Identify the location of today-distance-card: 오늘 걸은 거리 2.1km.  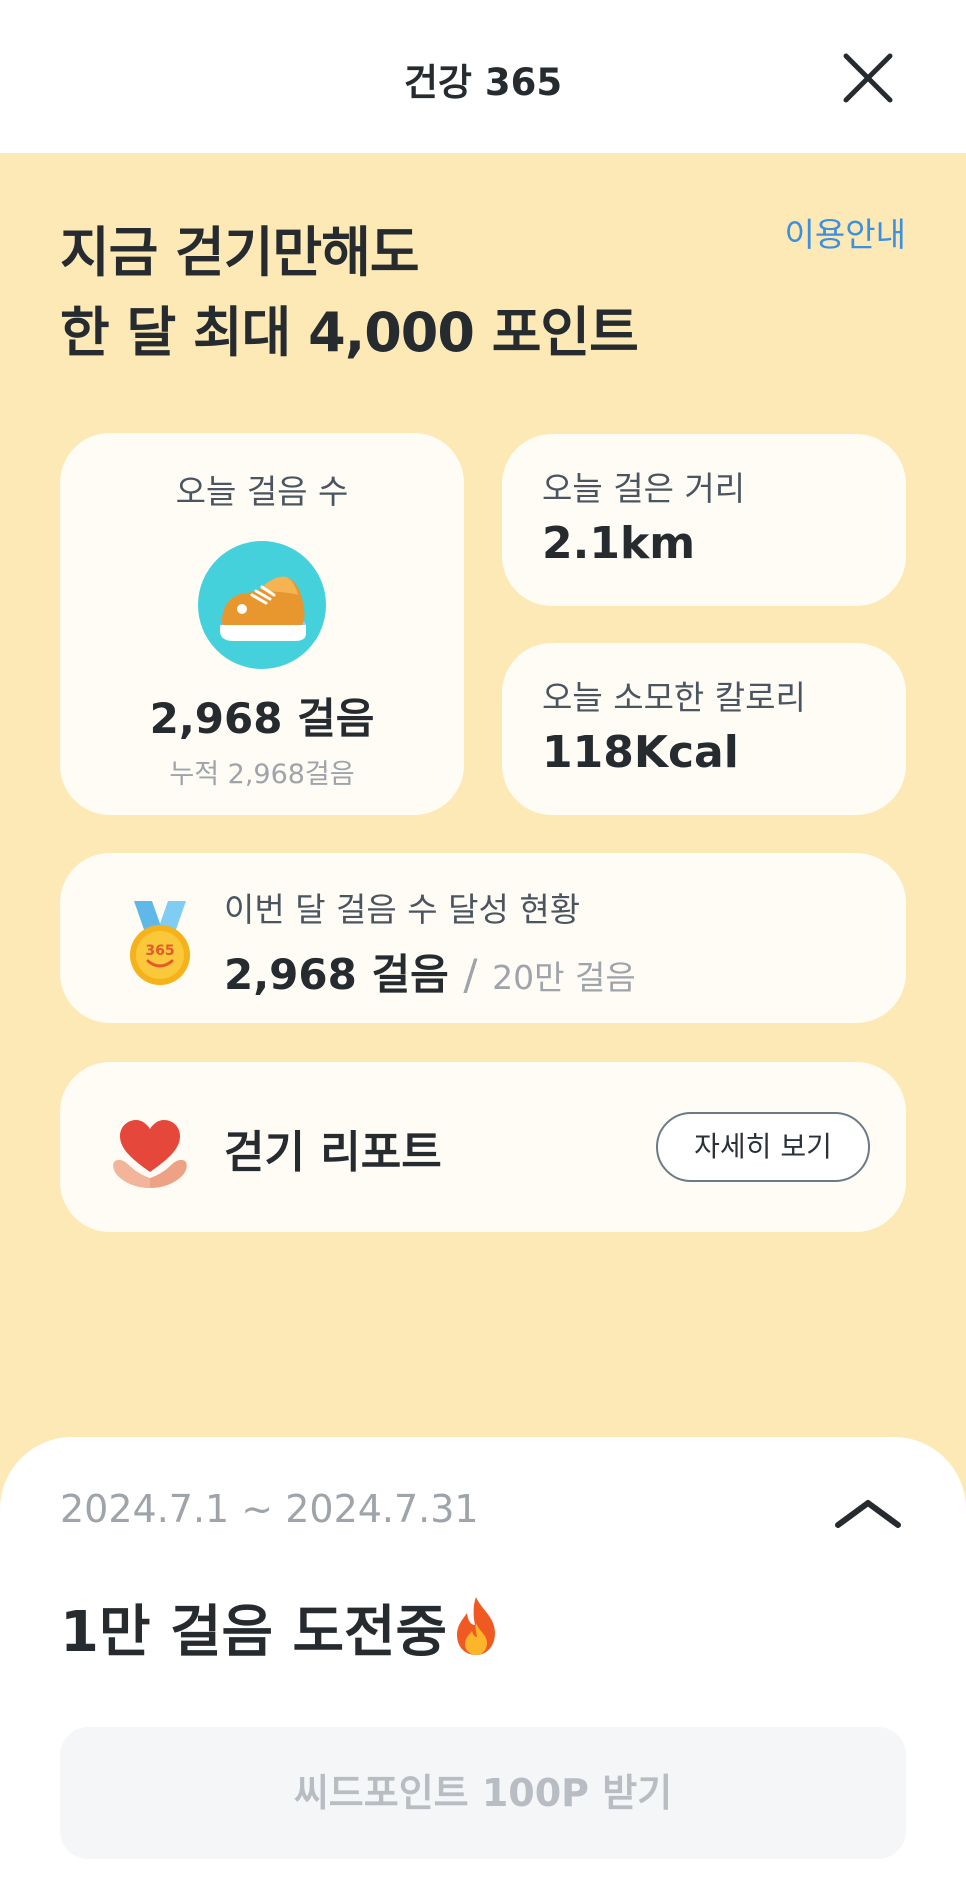
(704, 520).